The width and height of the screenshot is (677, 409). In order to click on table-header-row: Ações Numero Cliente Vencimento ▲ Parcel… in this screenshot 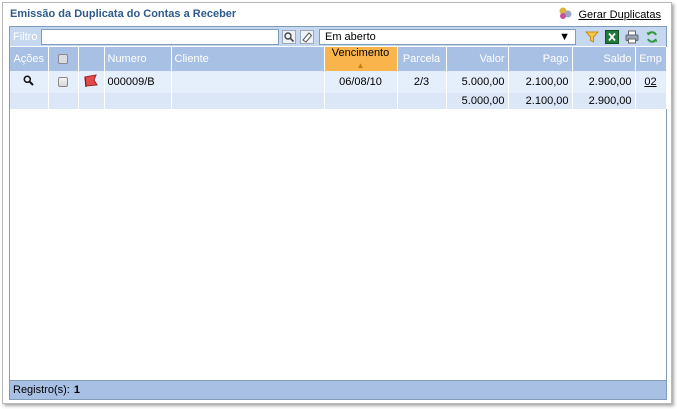, I will do `click(338, 59)`.